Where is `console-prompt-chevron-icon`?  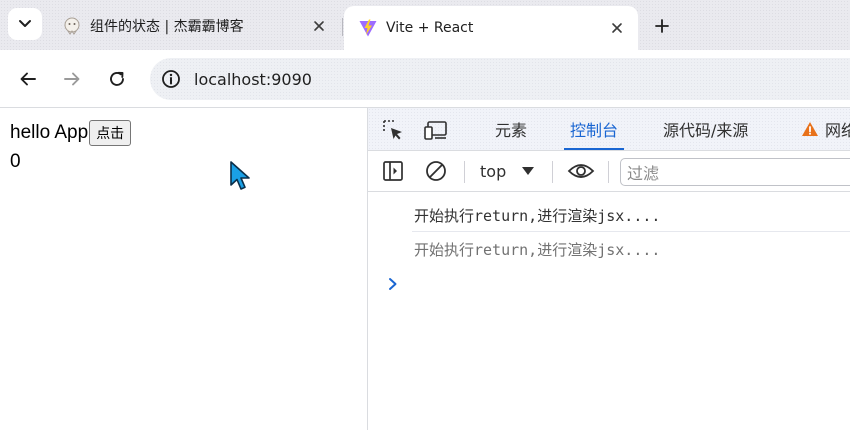
console-prompt-chevron-icon is located at coordinates (393, 284).